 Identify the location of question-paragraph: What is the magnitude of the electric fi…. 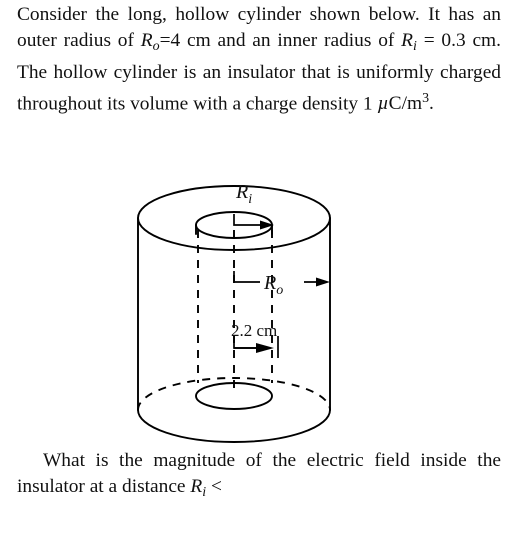
(259, 477).